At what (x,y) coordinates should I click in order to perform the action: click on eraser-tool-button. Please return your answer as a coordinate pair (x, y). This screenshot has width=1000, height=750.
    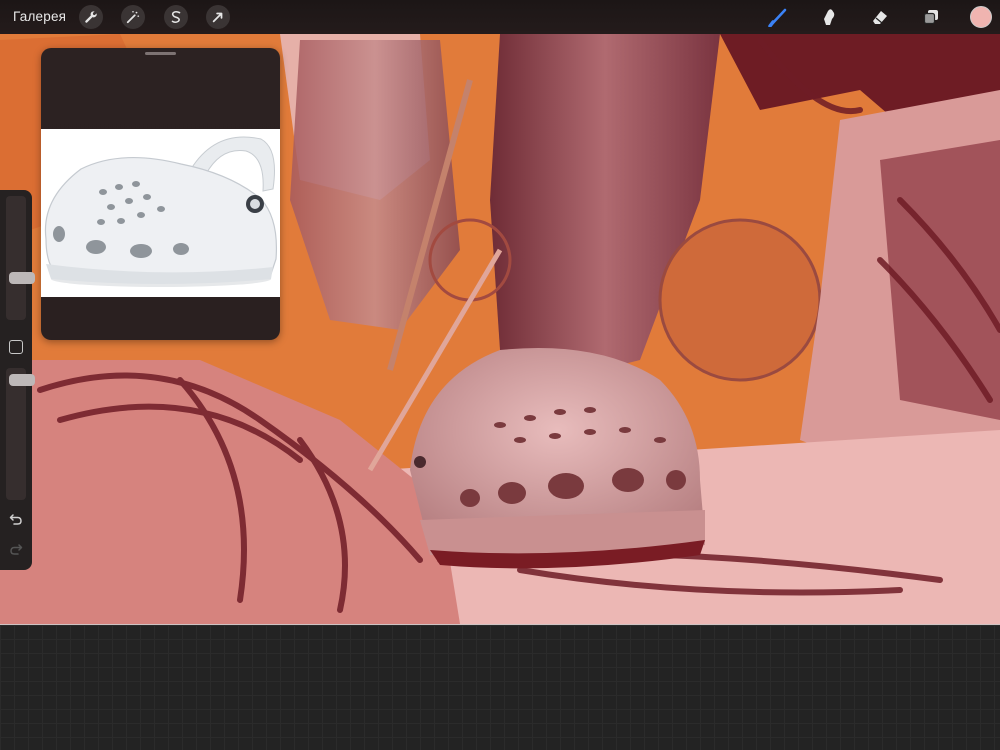
    Looking at the image, I should click on (880, 17).